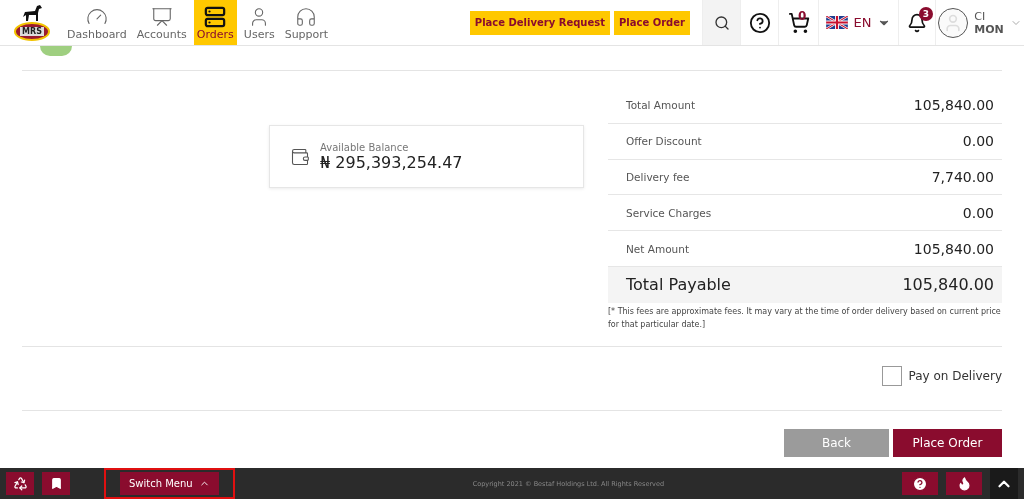  What do you see at coordinates (306, 17) in the screenshot?
I see `headset-icon` at bounding box center [306, 17].